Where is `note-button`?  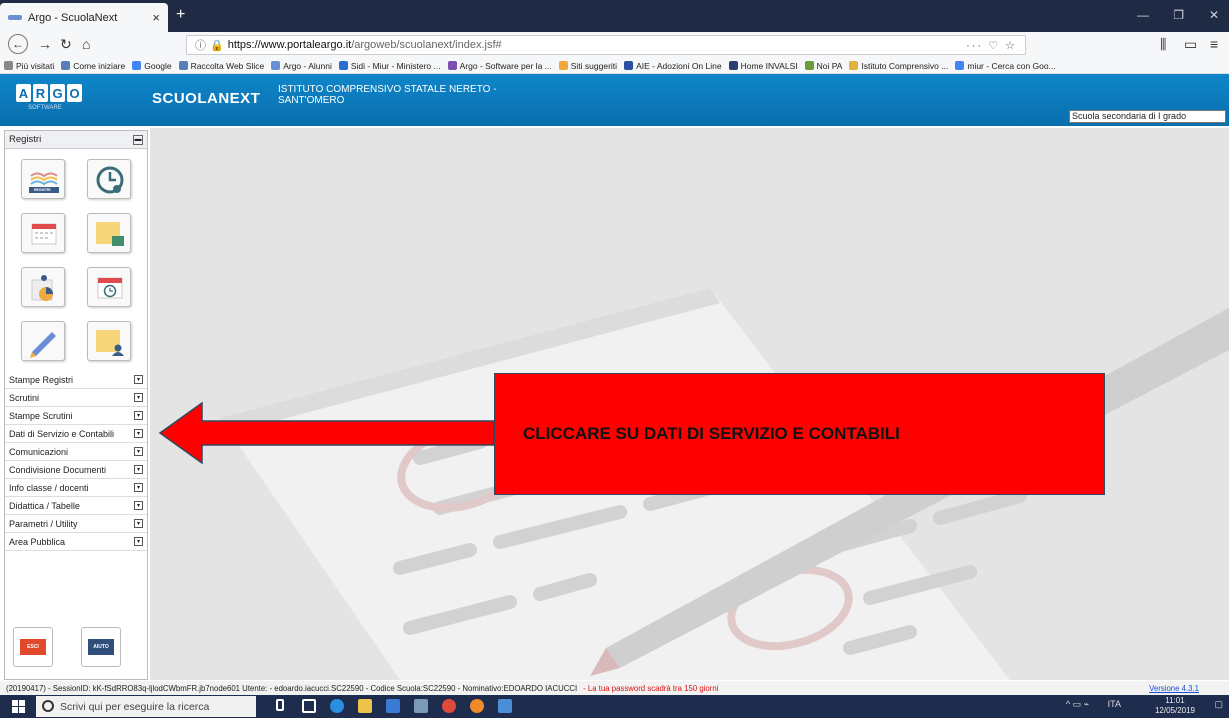 note-button is located at coordinates (109, 233).